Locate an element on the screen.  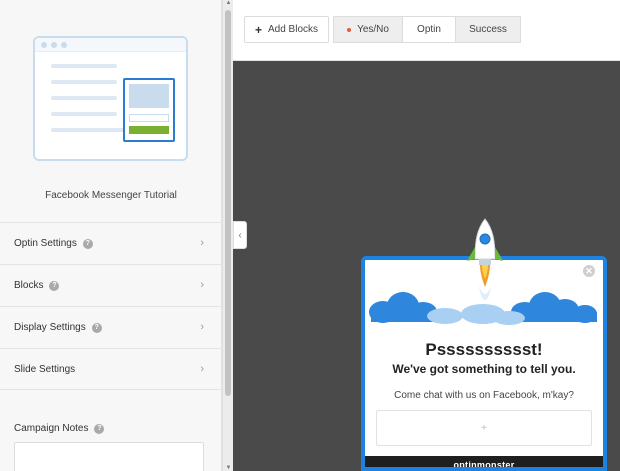
sidebar-item-label: Optin Settings is located at coordinates (45, 243).